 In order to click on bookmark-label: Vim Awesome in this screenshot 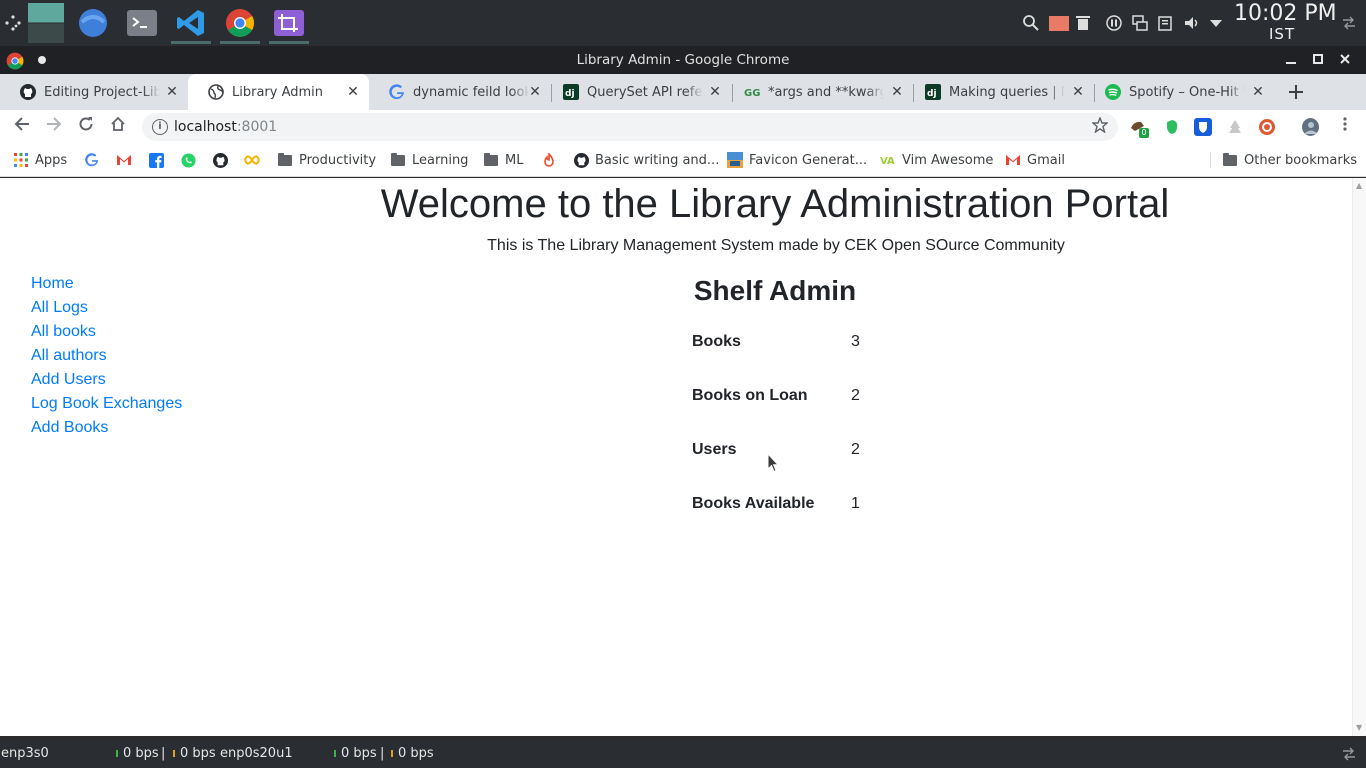, I will do `click(948, 160)`.